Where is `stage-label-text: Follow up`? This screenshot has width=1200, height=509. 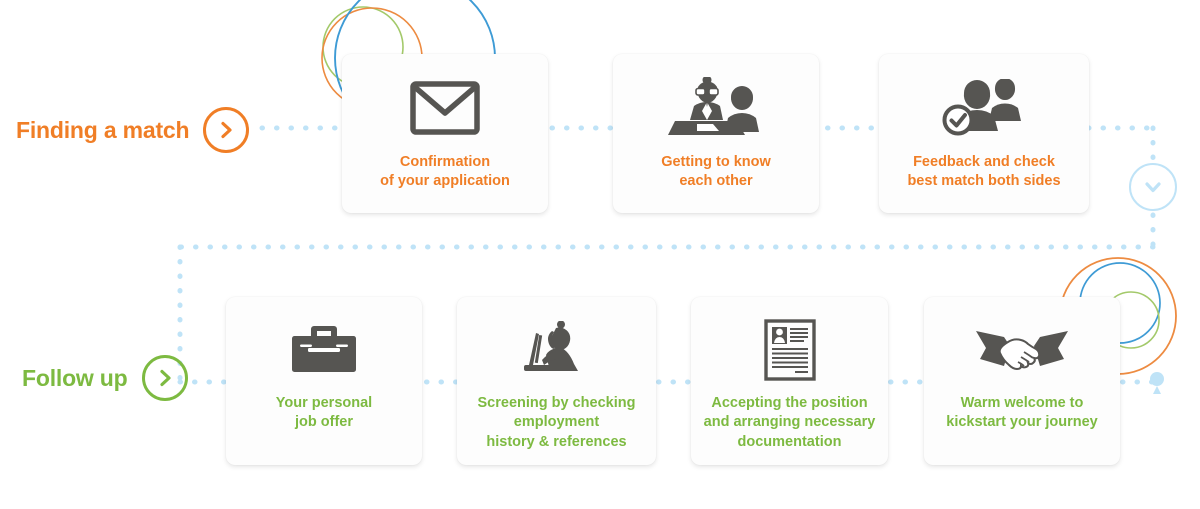 stage-label-text: Follow up is located at coordinates (75, 377).